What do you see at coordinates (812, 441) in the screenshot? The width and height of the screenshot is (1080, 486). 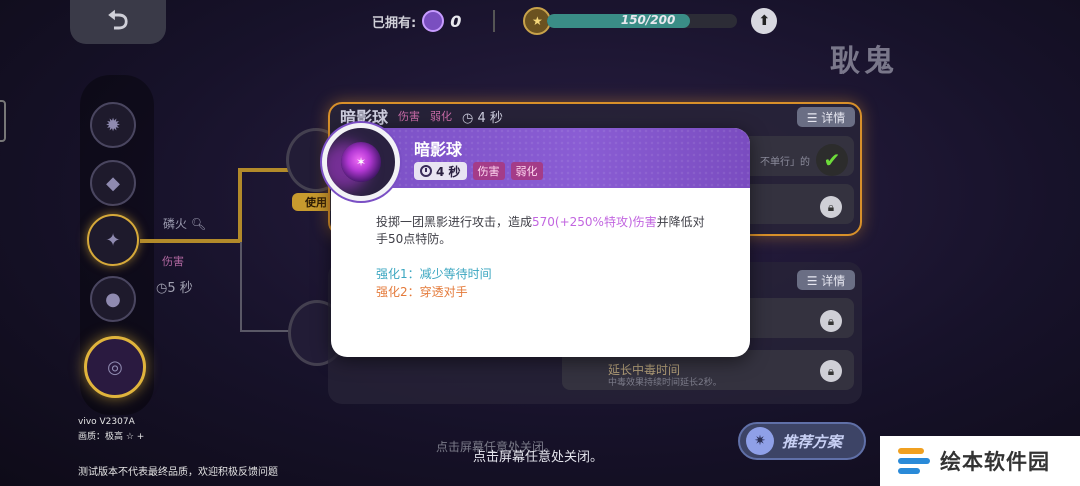 I see `recommend-plan-label: 推荐方案` at bounding box center [812, 441].